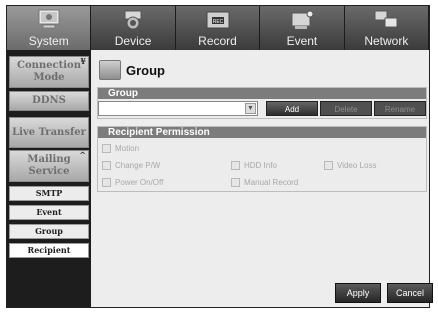 Image resolution: width=438 pixels, height=313 pixels. I want to click on system-monitor-icon, so click(49, 19).